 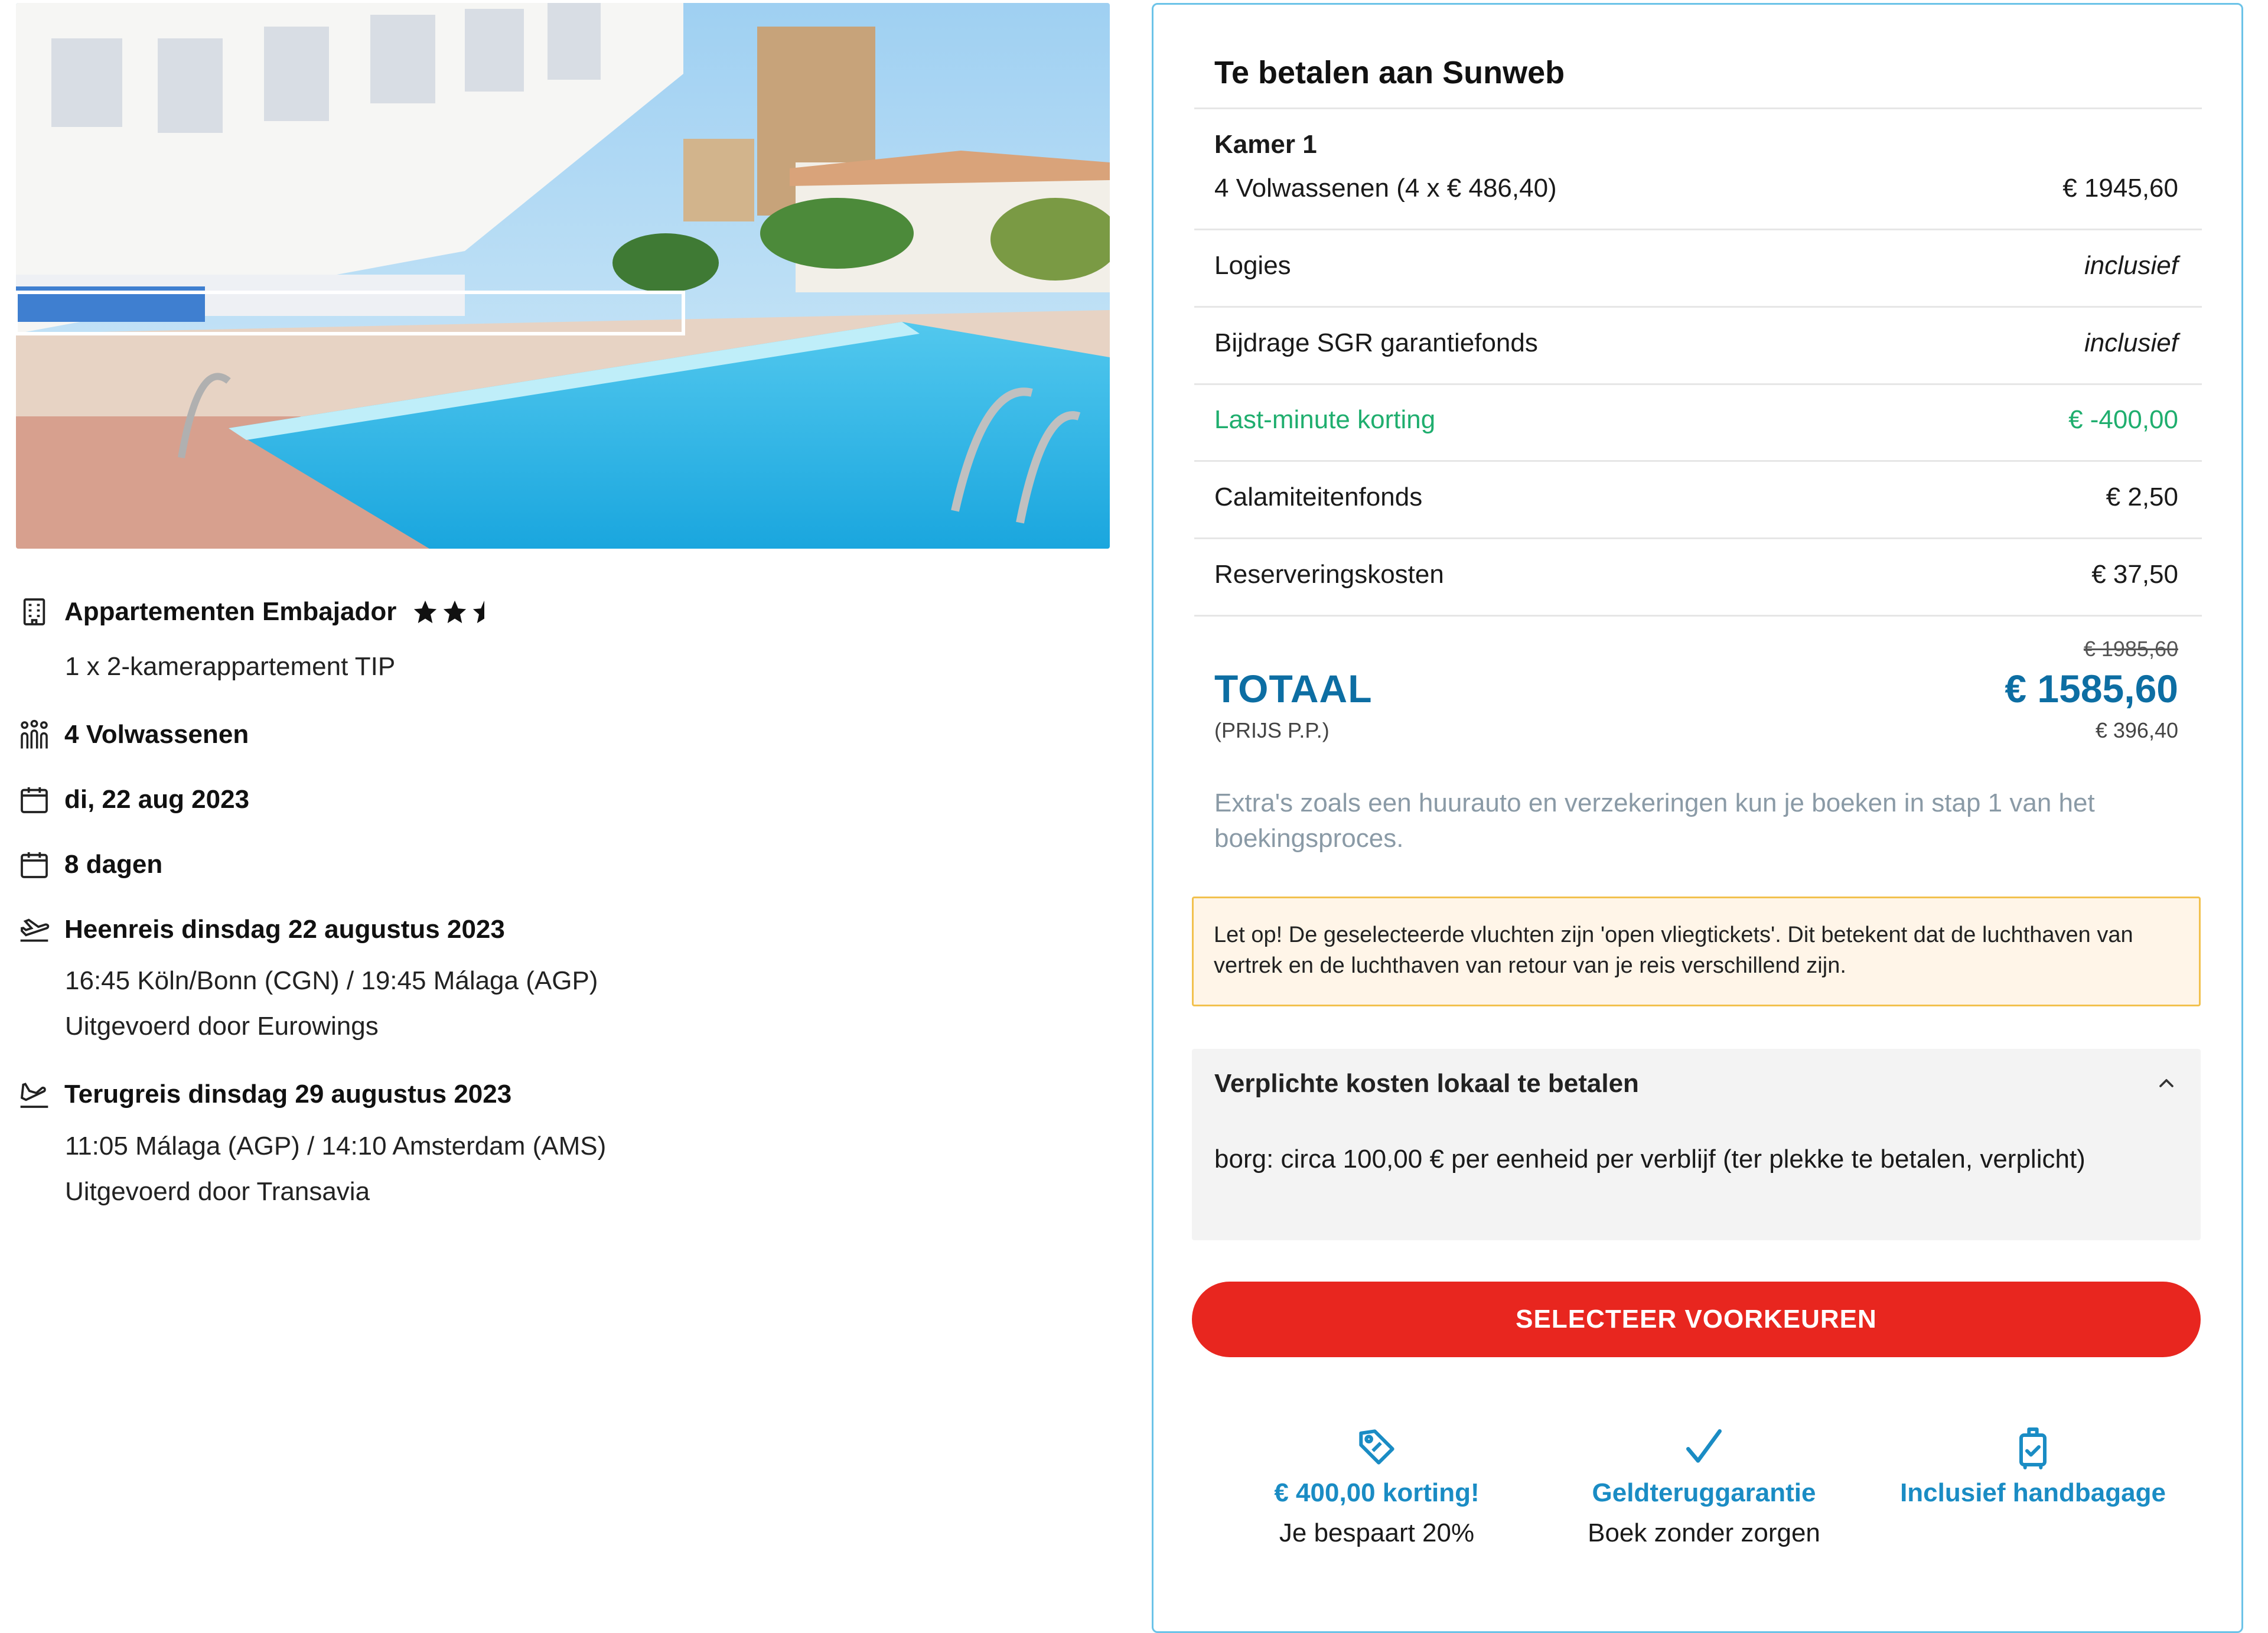 I want to click on price-row-label: 4 Volwassenen (4 x € 486,40), so click(x=1385, y=188).